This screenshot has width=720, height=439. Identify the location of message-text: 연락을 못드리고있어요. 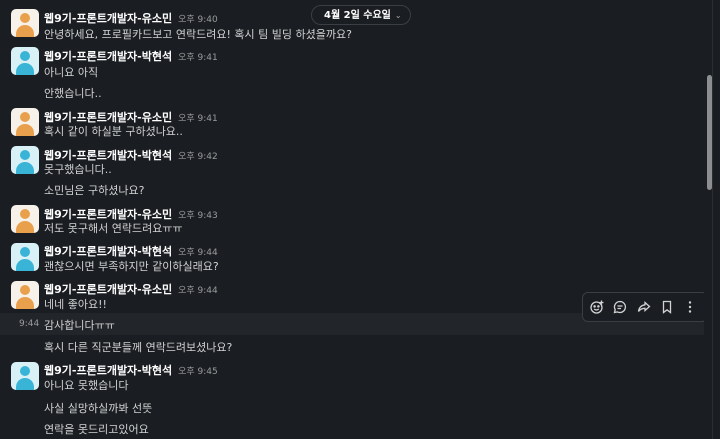
(96, 429).